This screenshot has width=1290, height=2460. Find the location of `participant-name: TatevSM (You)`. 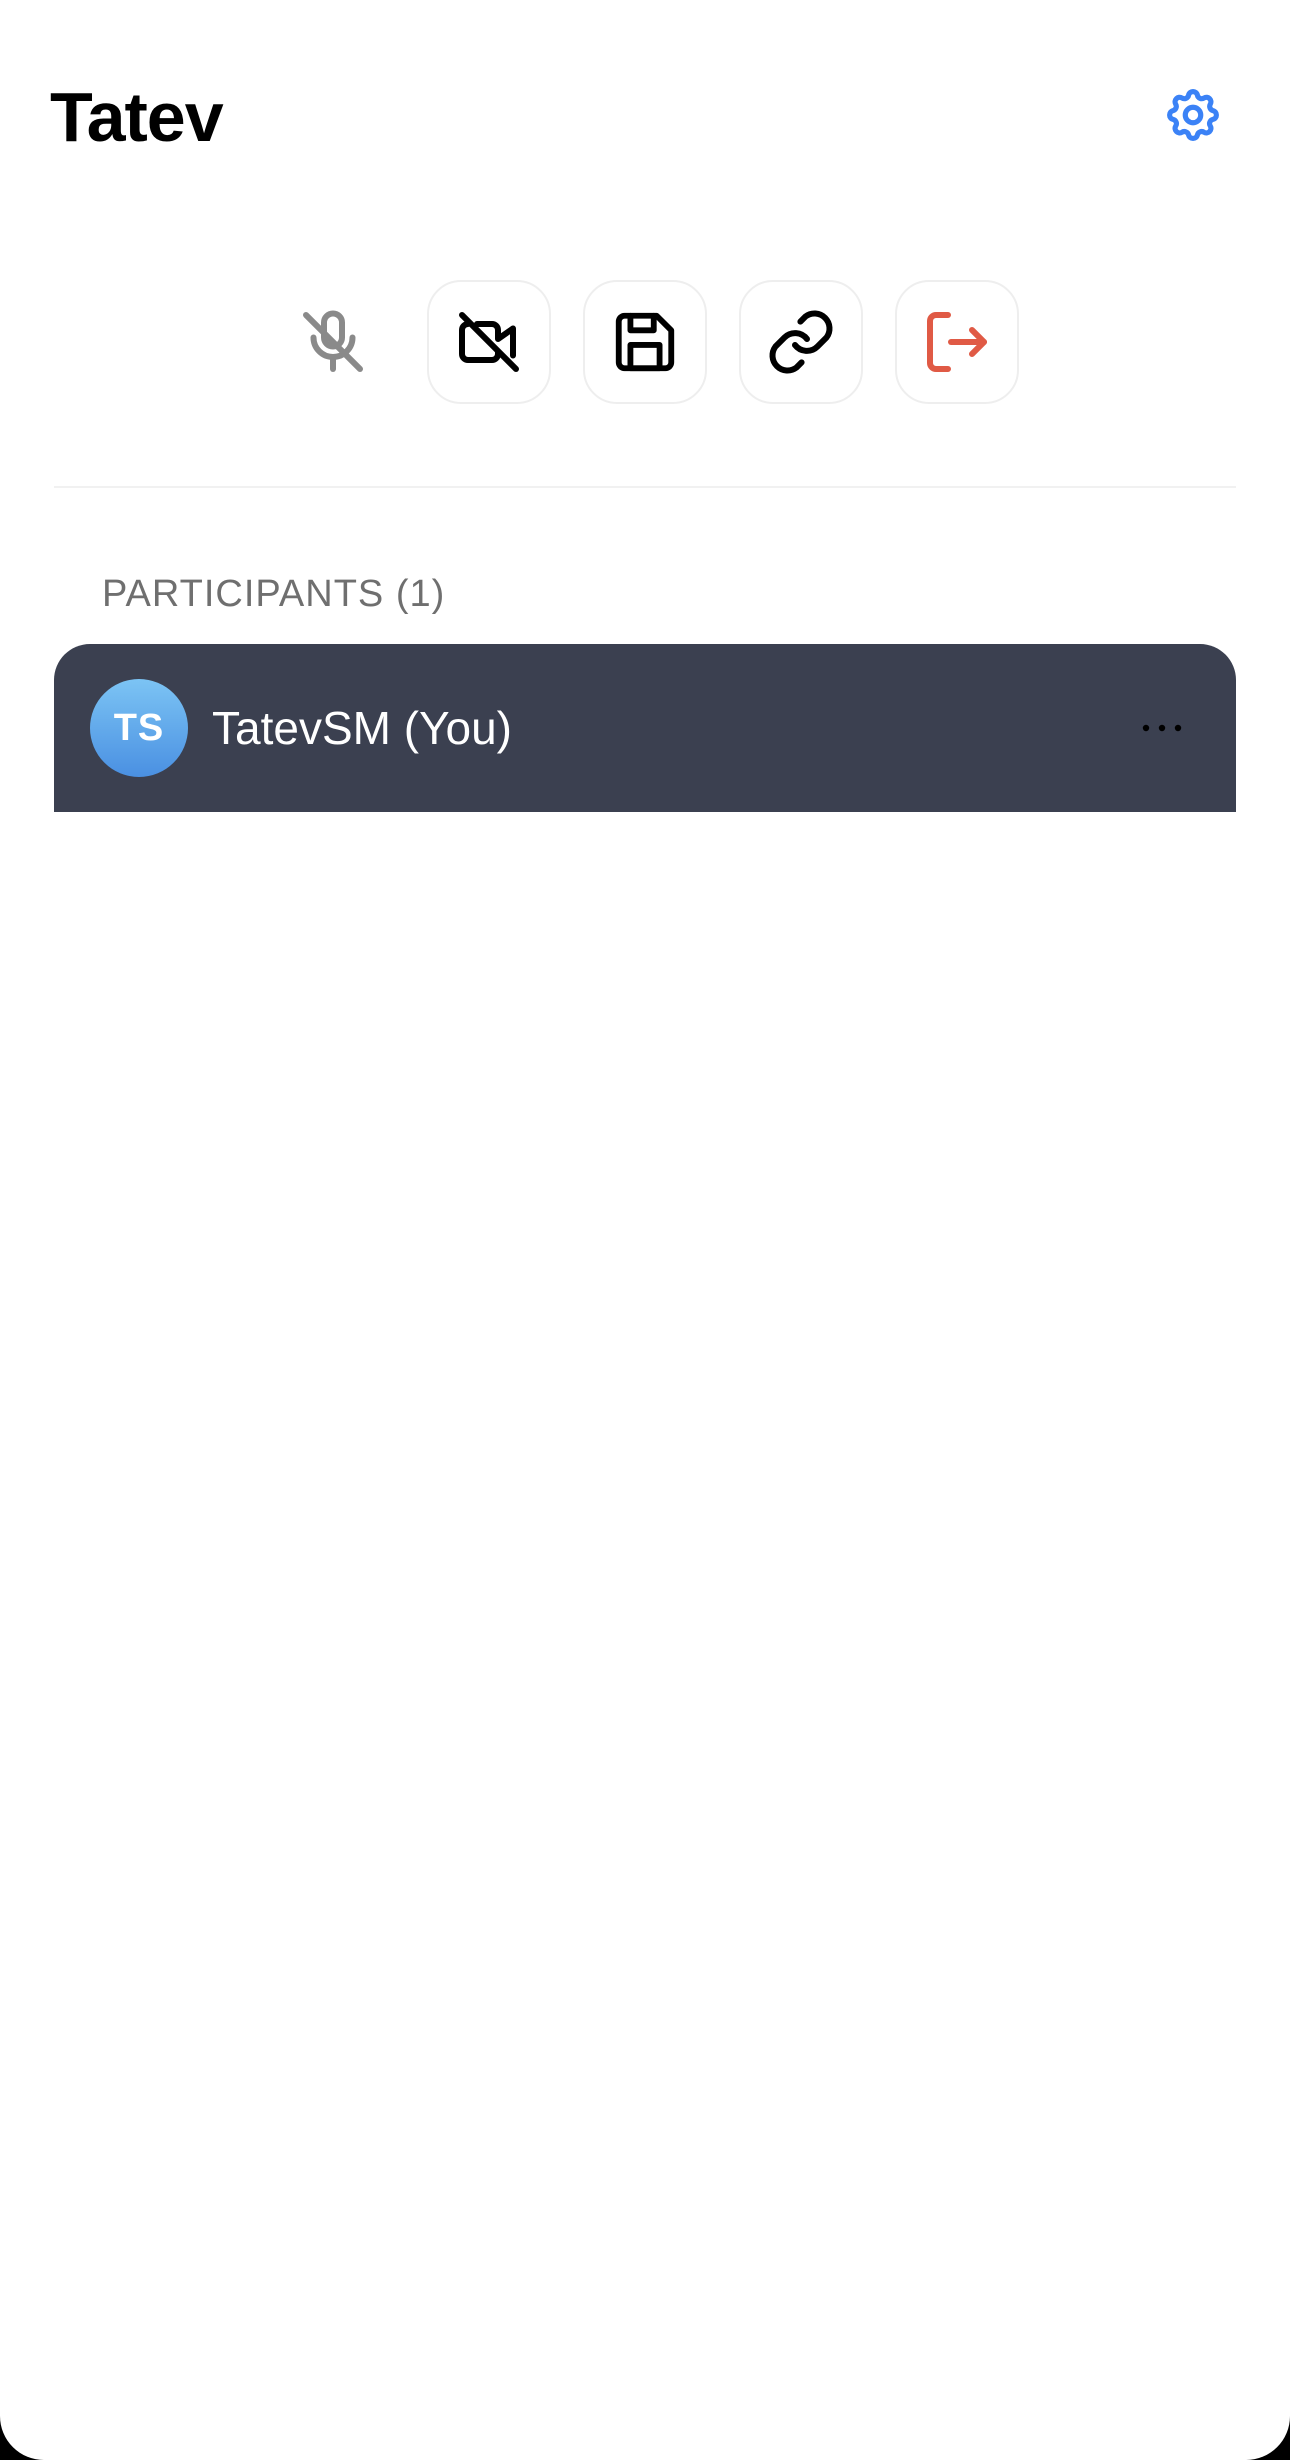

participant-name: TatevSM (You) is located at coordinates (362, 728).